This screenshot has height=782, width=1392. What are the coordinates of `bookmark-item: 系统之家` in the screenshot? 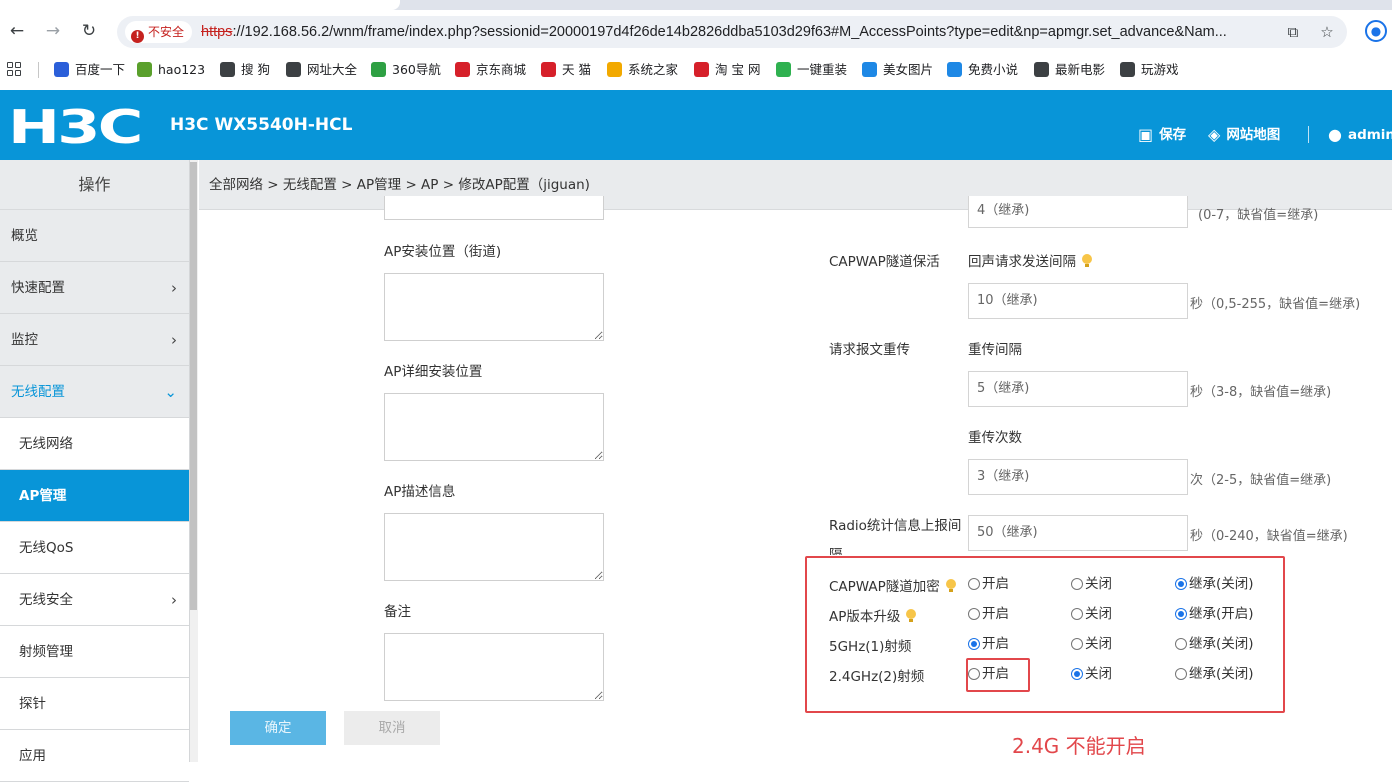 It's located at (642, 70).